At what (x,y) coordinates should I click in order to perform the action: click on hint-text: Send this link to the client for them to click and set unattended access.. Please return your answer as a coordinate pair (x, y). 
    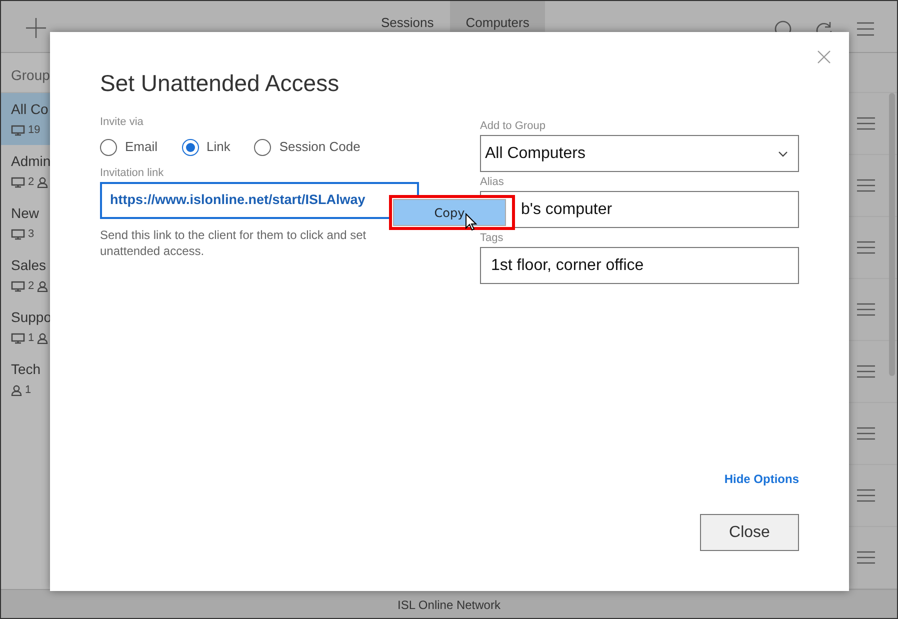
    Looking at the image, I should click on (234, 243).